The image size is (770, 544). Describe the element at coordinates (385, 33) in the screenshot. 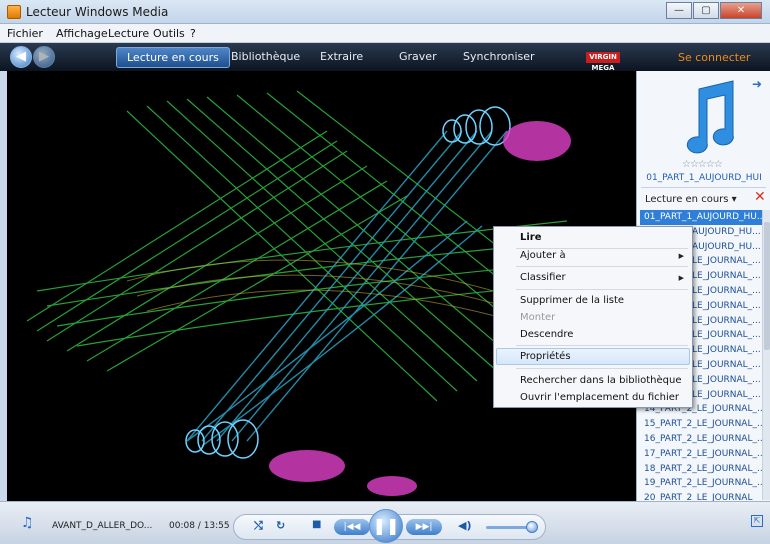

I see `menu-bar: Fichier Affichage Lecture Outils ?` at that location.